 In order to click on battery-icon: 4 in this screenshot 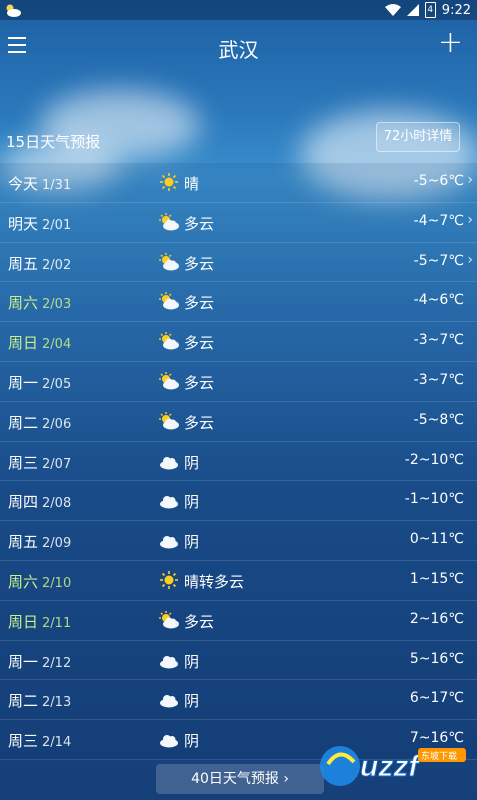, I will do `click(430, 10)`.